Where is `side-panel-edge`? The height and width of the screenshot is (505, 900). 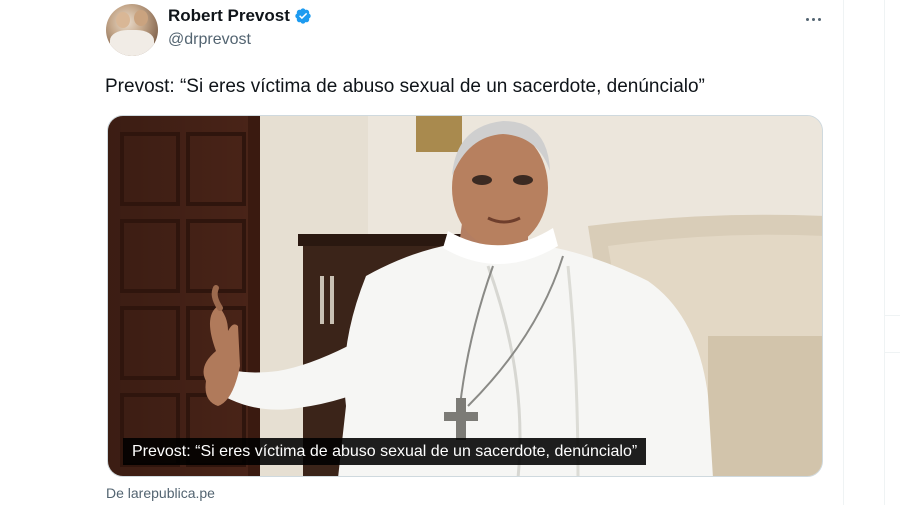
side-panel-edge is located at coordinates (892, 252).